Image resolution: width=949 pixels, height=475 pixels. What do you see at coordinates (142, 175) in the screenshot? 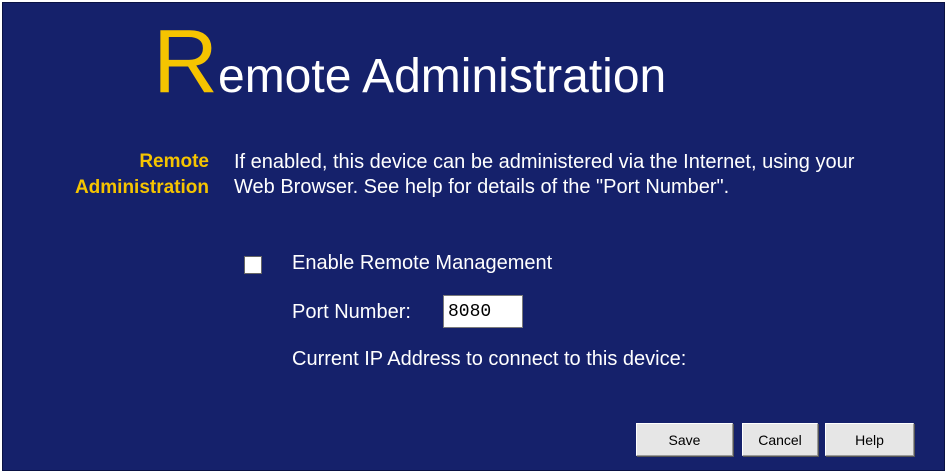
I see `section-label: Remote Administration` at bounding box center [142, 175].